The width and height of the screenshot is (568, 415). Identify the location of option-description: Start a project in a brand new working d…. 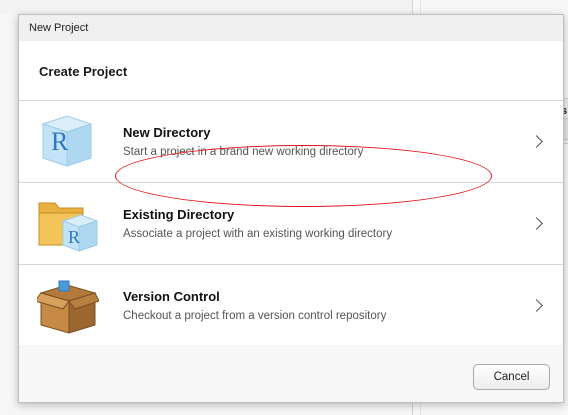
(243, 152).